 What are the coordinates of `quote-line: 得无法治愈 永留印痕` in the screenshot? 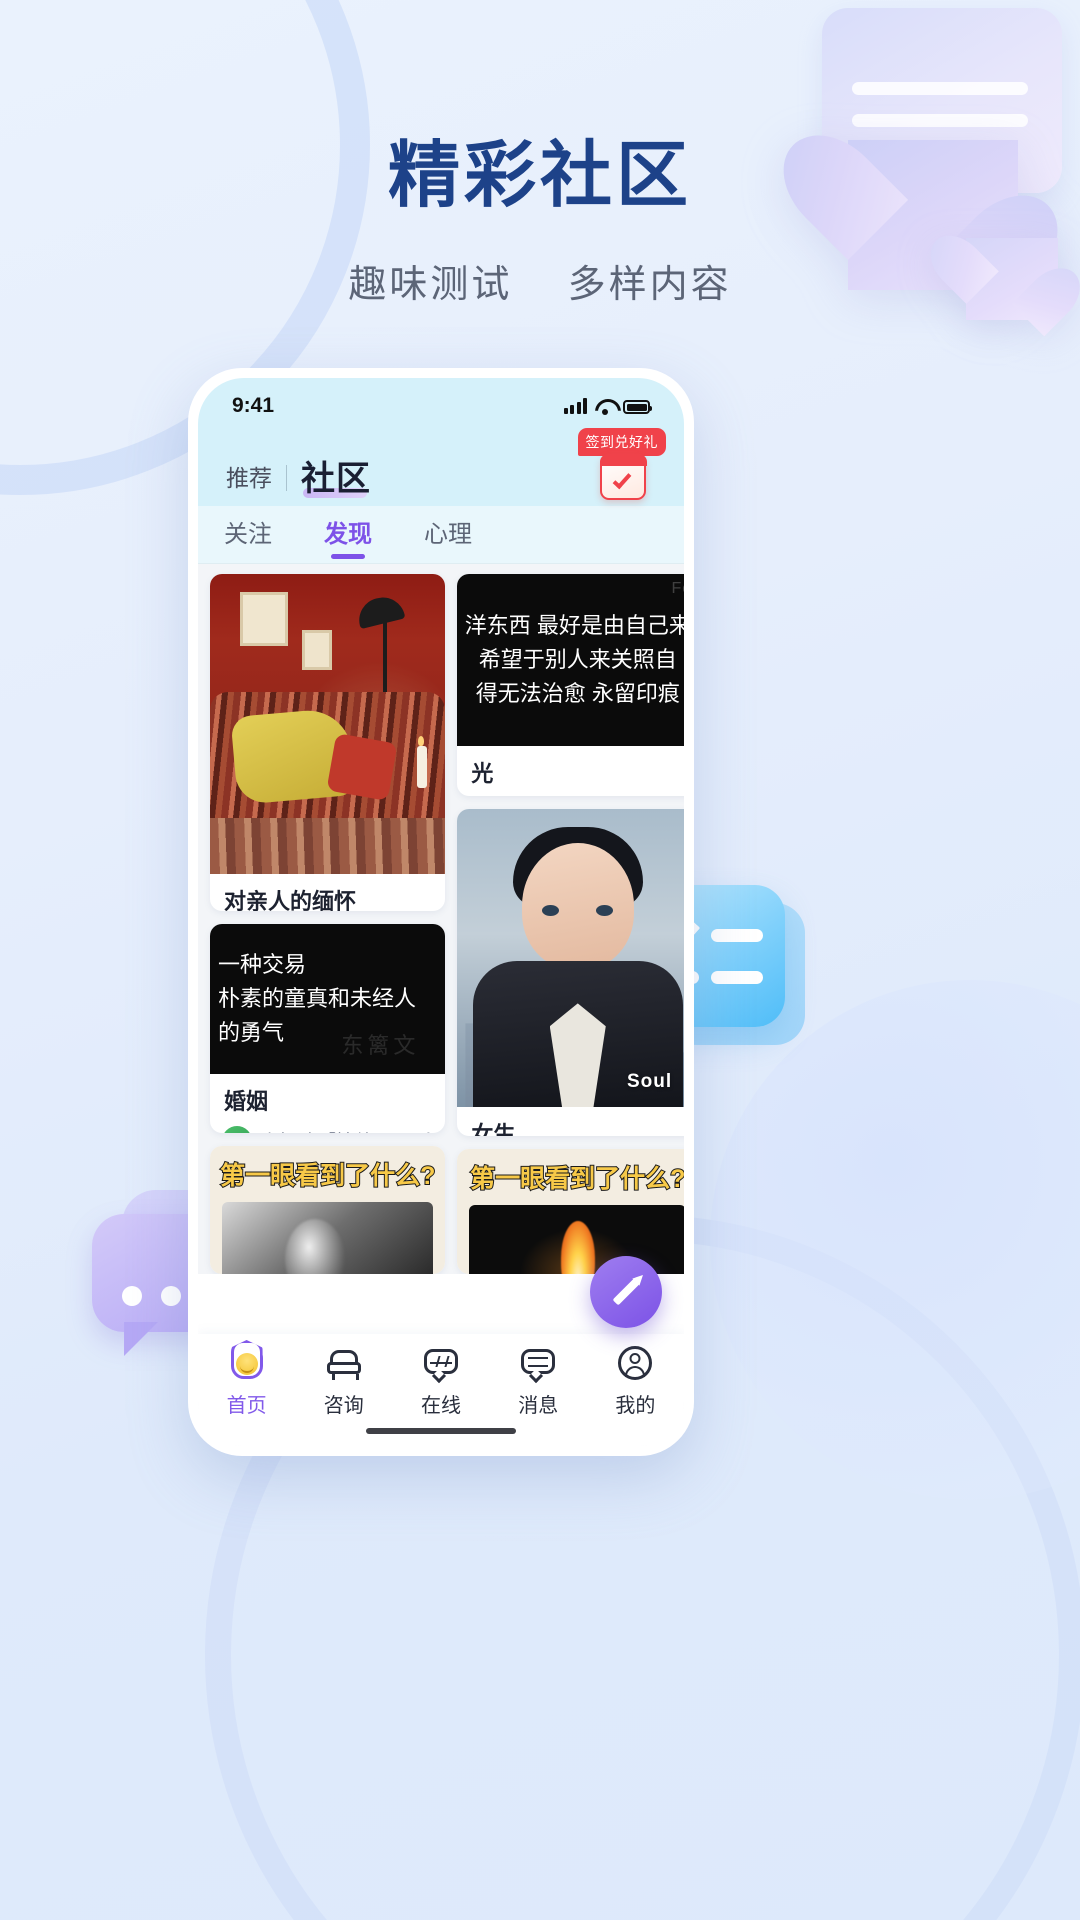 It's located at (577, 694).